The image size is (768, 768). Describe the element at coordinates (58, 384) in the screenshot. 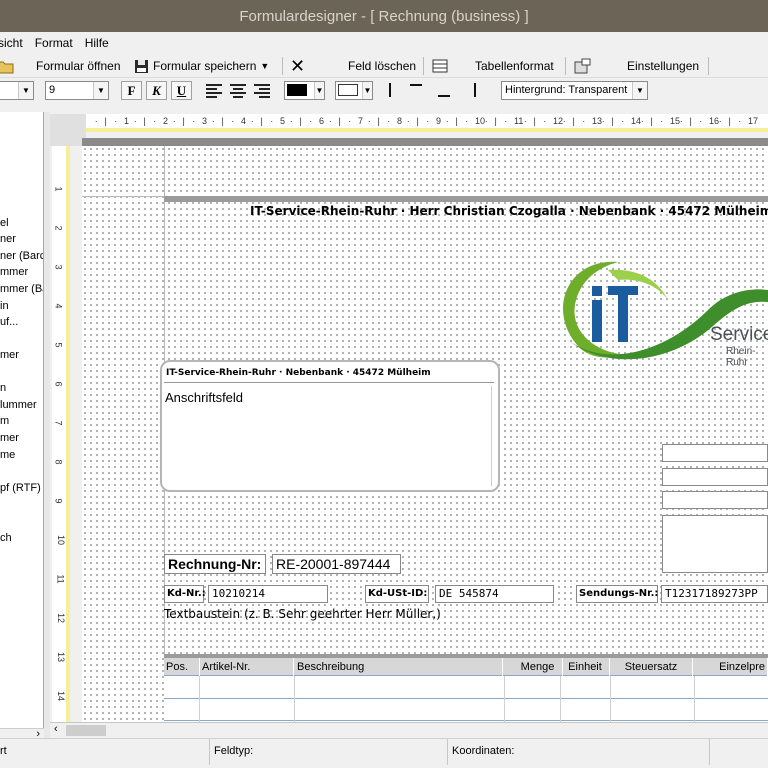

I see `ruler-label: 6` at that location.